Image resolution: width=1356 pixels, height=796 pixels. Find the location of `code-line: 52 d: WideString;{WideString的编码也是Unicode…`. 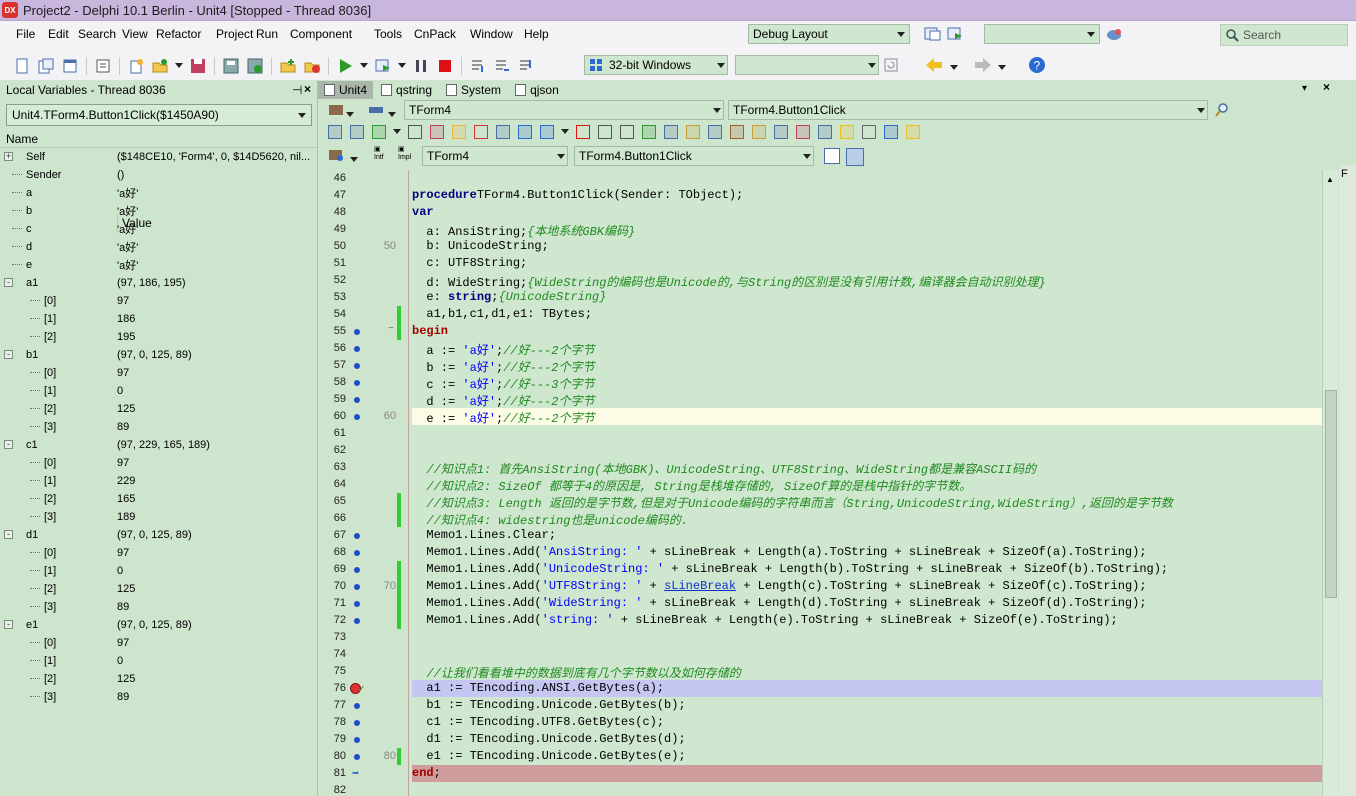

code-line: 52 d: WideString;{WideString的编码也是Unicode… is located at coordinates (822, 281).